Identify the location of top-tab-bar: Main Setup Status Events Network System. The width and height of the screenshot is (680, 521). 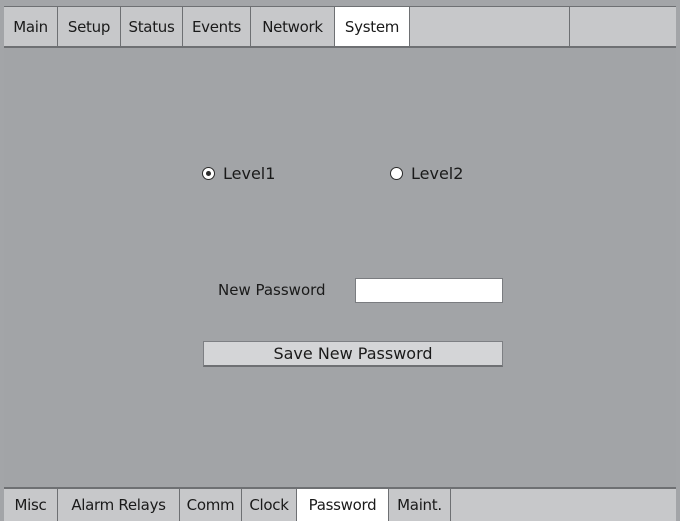
(340, 27).